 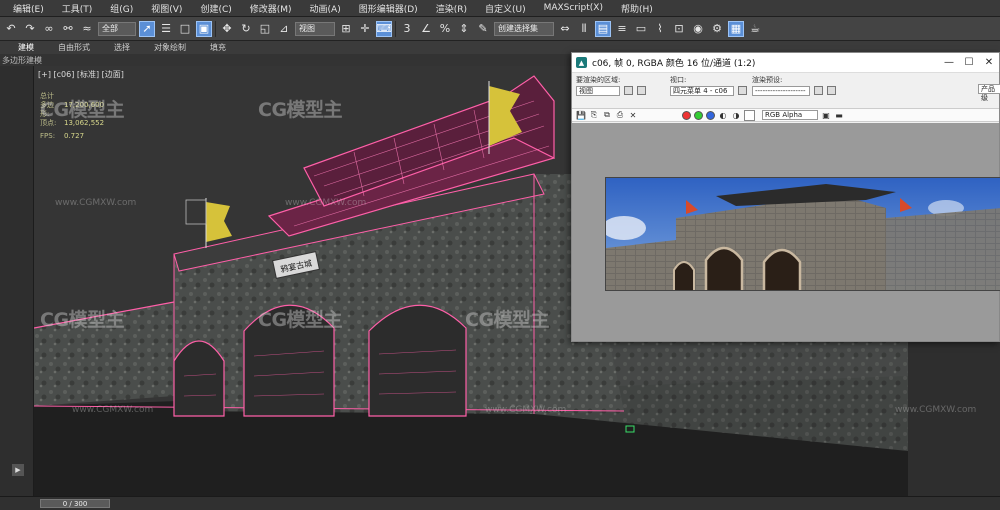 I want to click on menu-item: MAXScript(X), so click(x=573, y=8).